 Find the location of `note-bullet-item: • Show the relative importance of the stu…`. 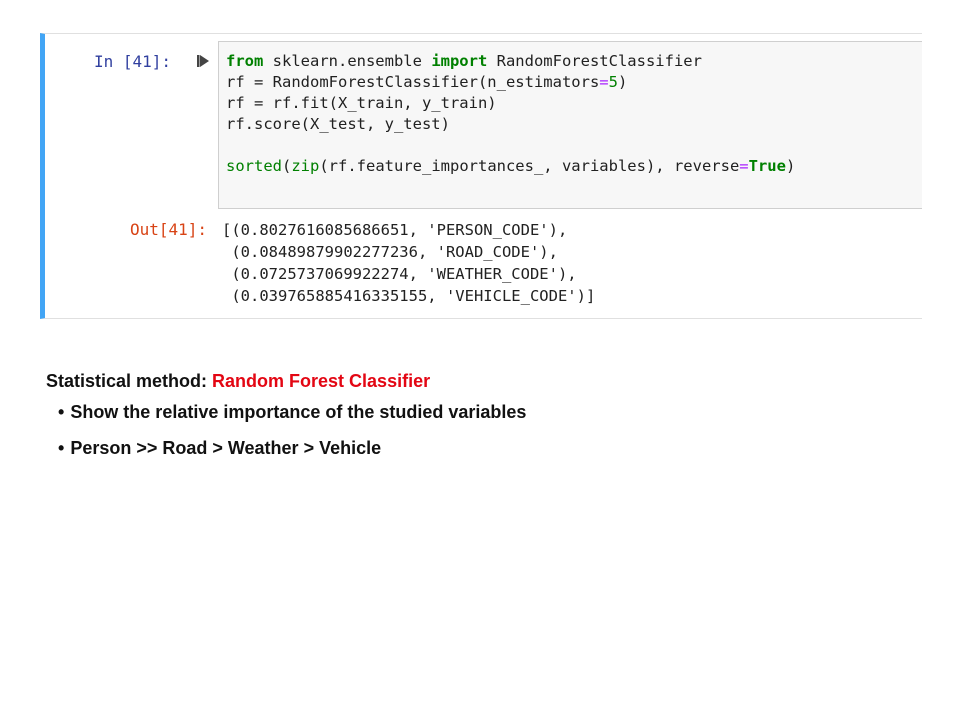

note-bullet-item: • Show the relative importance of the stu… is located at coordinates (292, 412).